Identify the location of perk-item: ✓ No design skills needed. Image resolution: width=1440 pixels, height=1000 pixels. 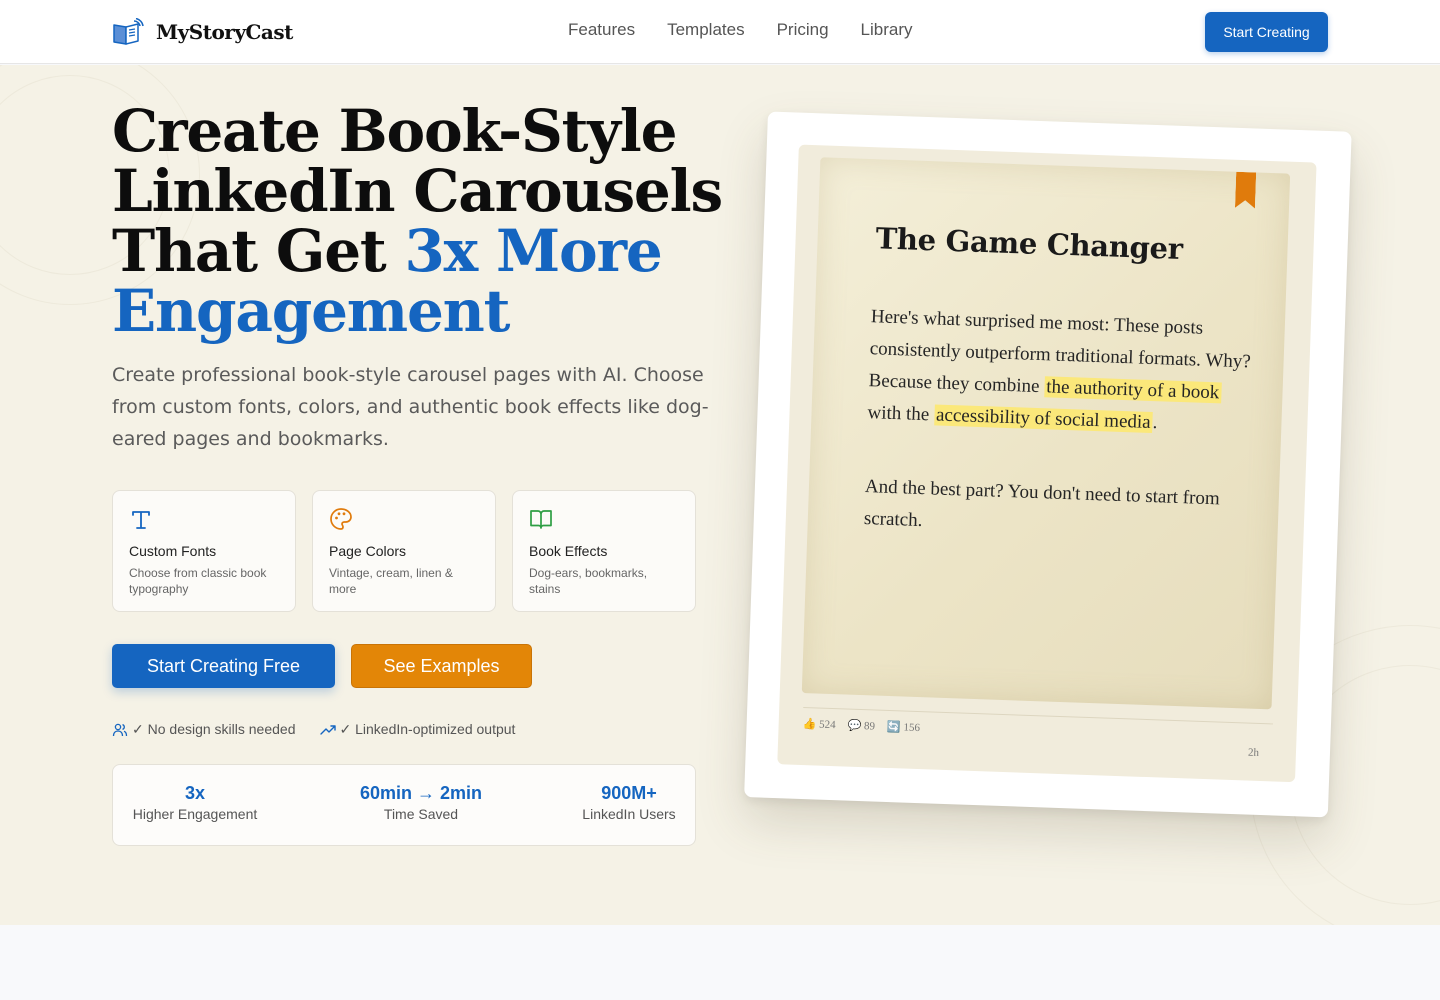
(204, 729).